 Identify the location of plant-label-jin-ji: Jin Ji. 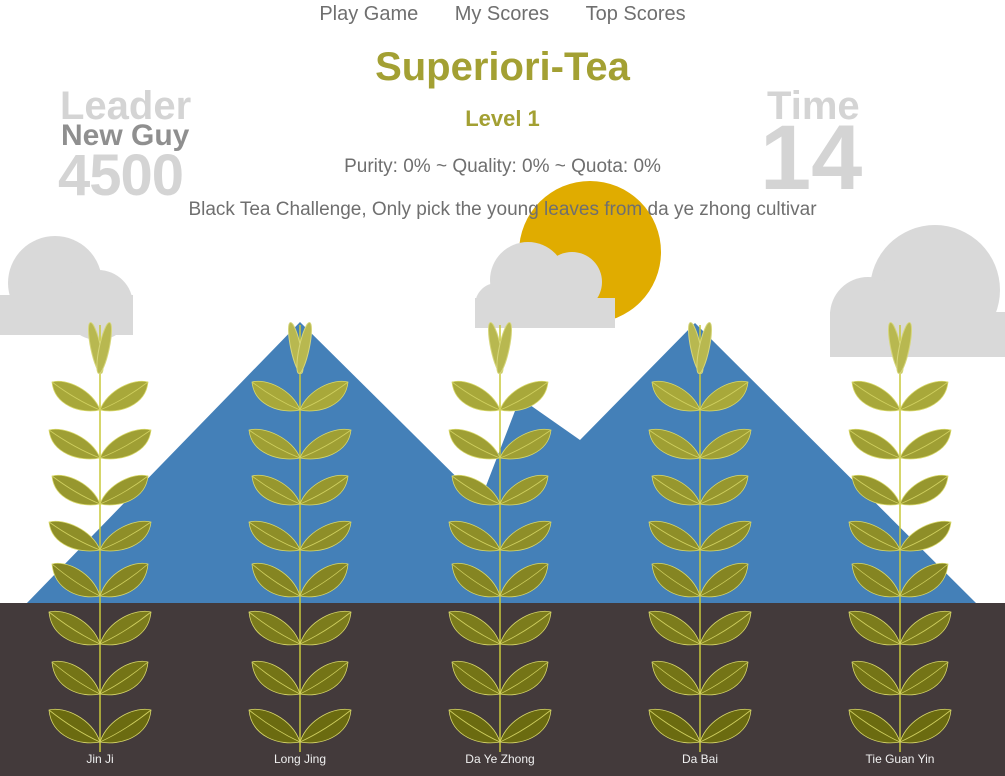
(100, 759).